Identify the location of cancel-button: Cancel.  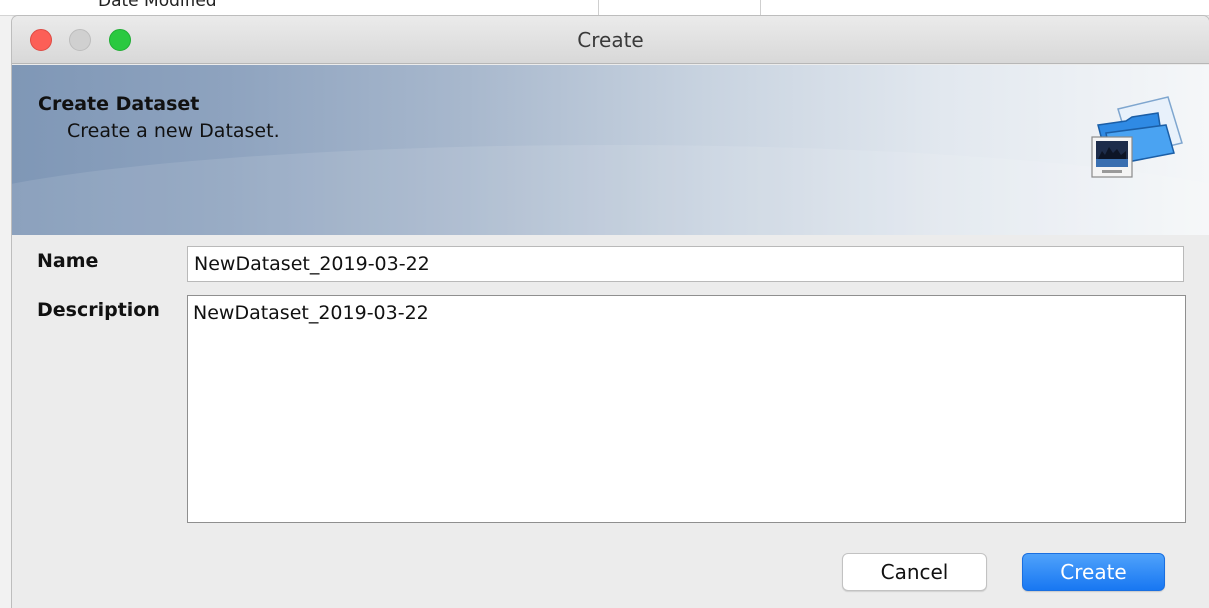
(914, 572).